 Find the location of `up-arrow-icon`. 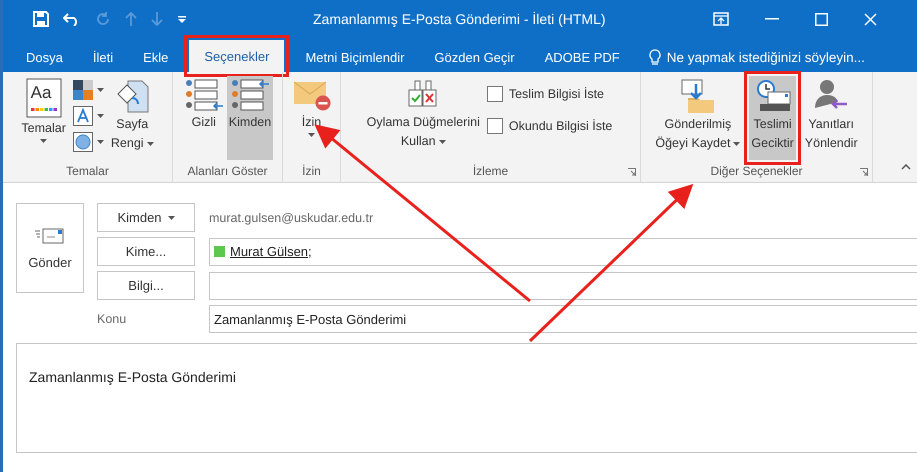

up-arrow-icon is located at coordinates (131, 19).